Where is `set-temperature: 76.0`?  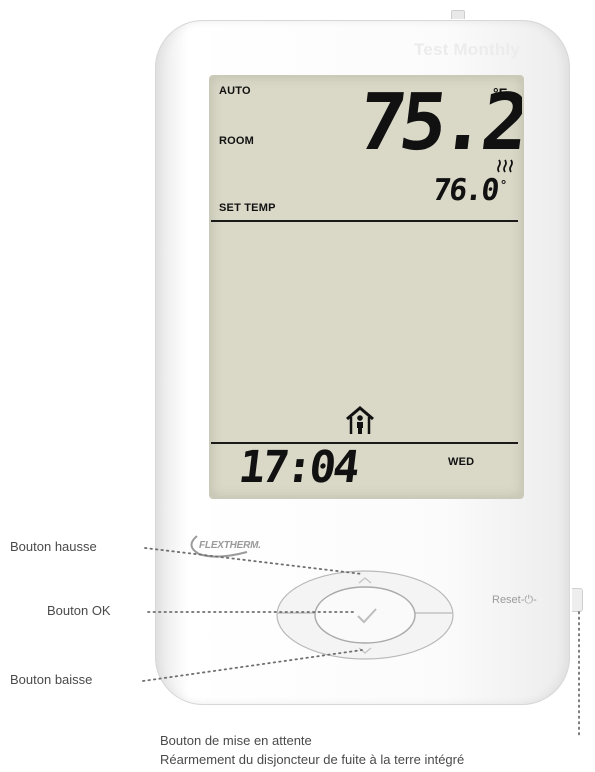 set-temperature: 76.0 is located at coordinates (465, 190).